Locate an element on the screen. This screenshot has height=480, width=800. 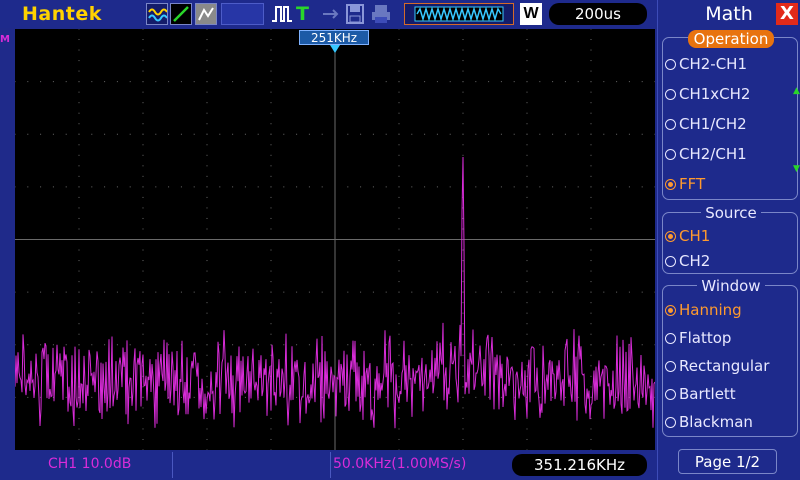
save-icon is located at coordinates (355, 14).